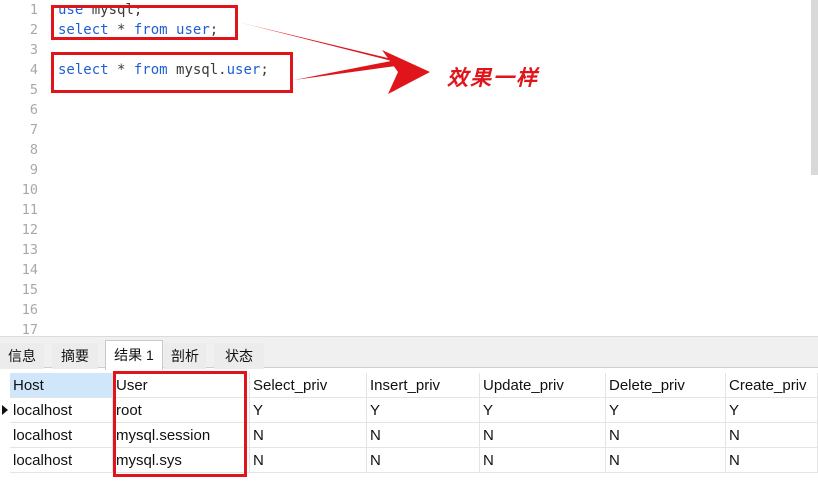  I want to click on tab-info: 信息, so click(22, 356).